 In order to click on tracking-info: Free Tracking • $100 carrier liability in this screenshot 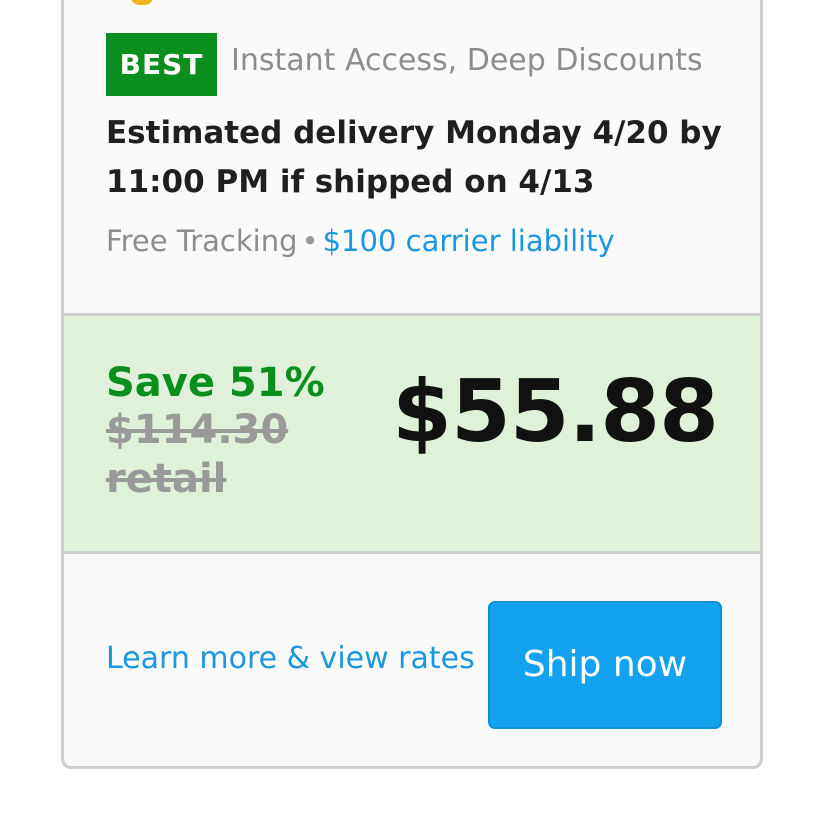, I will do `click(360, 241)`.